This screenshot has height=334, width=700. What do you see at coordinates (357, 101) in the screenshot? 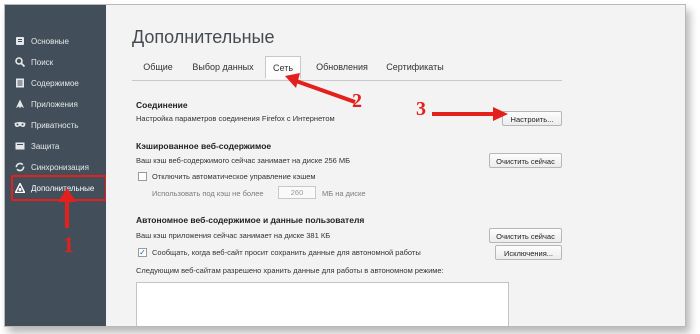
I see `annotation-number-2: 2` at bounding box center [357, 101].